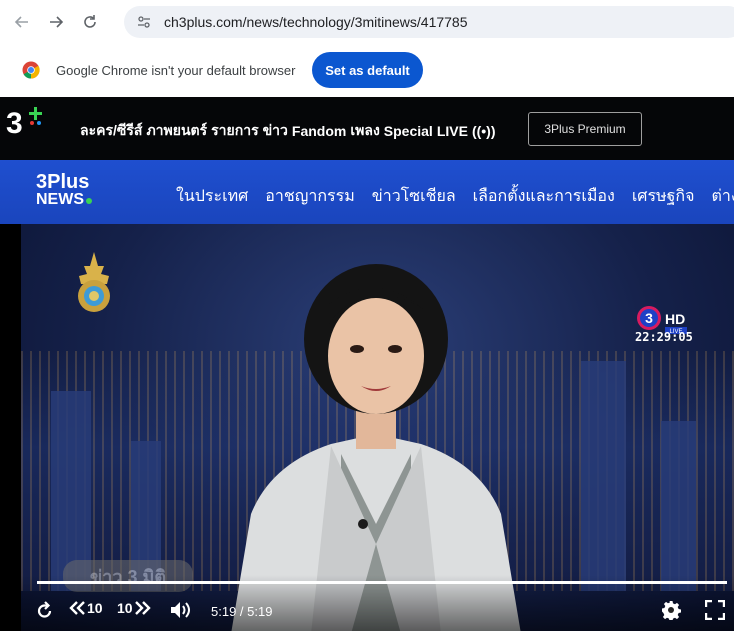  What do you see at coordinates (382, 582) in the screenshot?
I see `progress-bar` at bounding box center [382, 582].